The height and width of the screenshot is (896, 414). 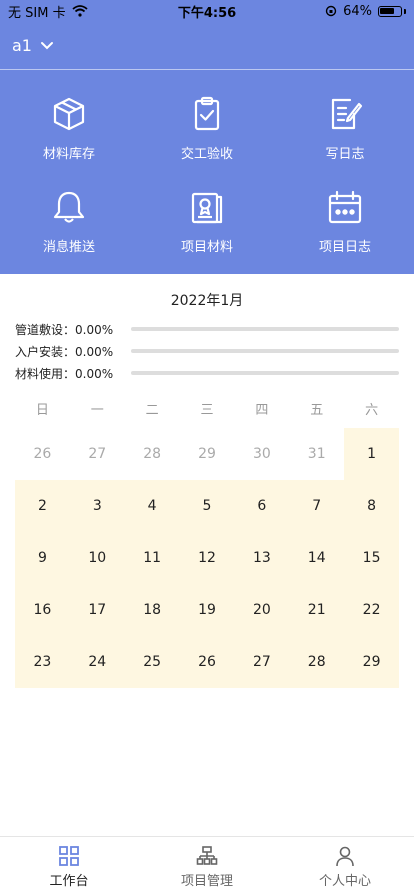 What do you see at coordinates (206, 247) in the screenshot?
I see `shortcut-label: 项目材料` at bounding box center [206, 247].